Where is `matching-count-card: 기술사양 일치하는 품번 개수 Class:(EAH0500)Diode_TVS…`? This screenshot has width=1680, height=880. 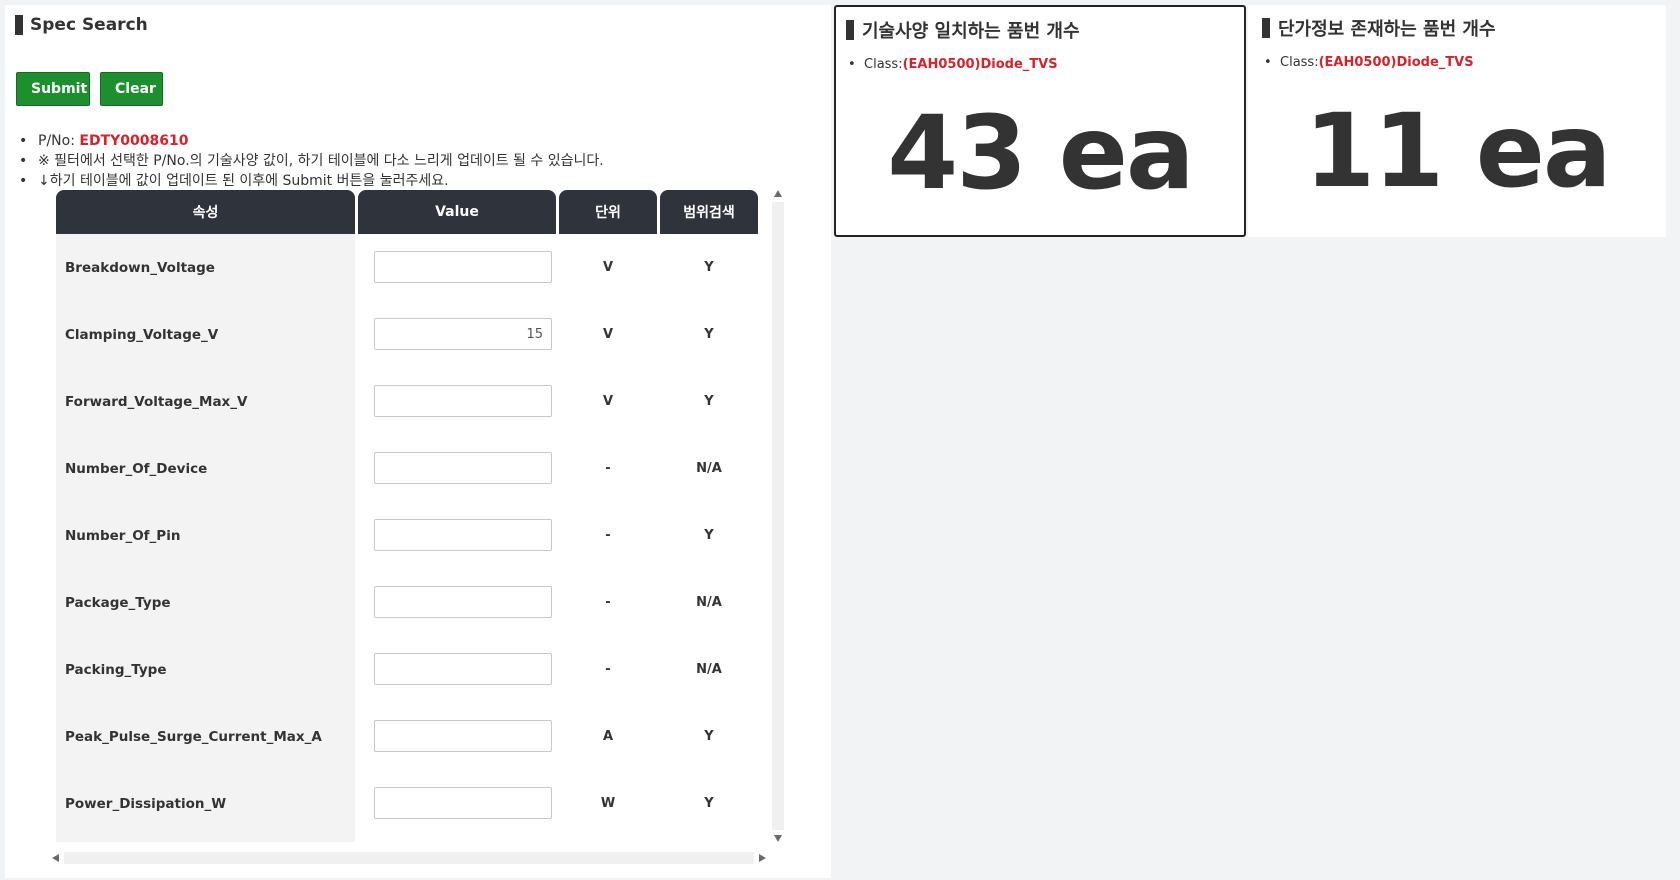 matching-count-card: 기술사양 일치하는 품번 개수 Class:(EAH0500)Diode_TVS… is located at coordinates (1040, 121).